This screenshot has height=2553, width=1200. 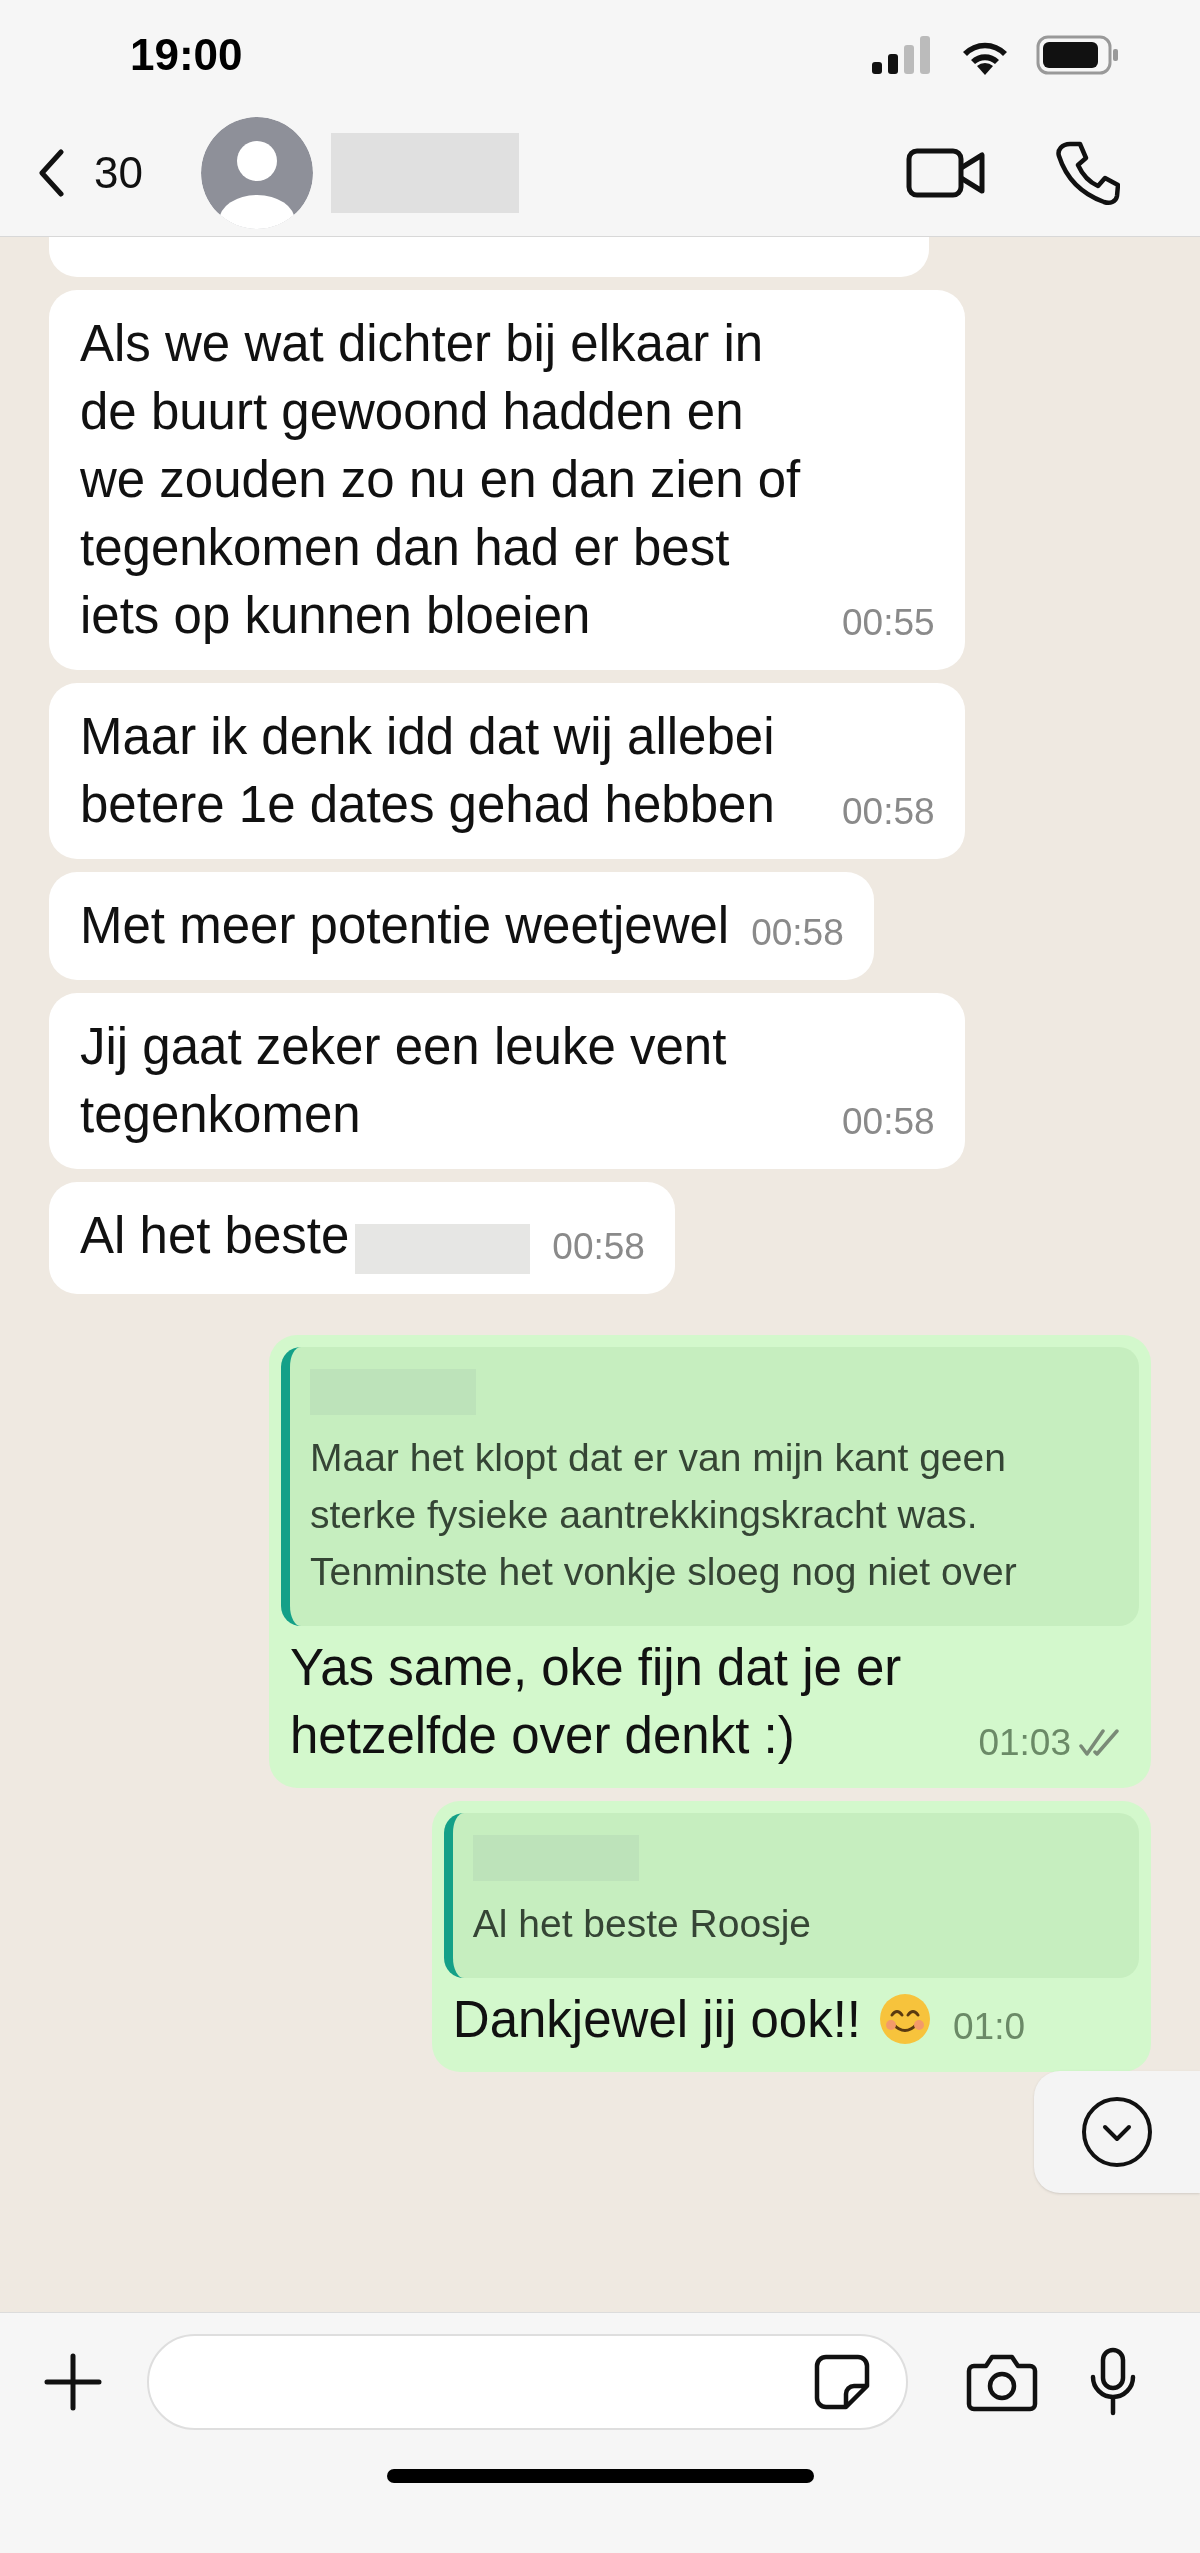 What do you see at coordinates (842, 2382) in the screenshot?
I see `sticker-icon` at bounding box center [842, 2382].